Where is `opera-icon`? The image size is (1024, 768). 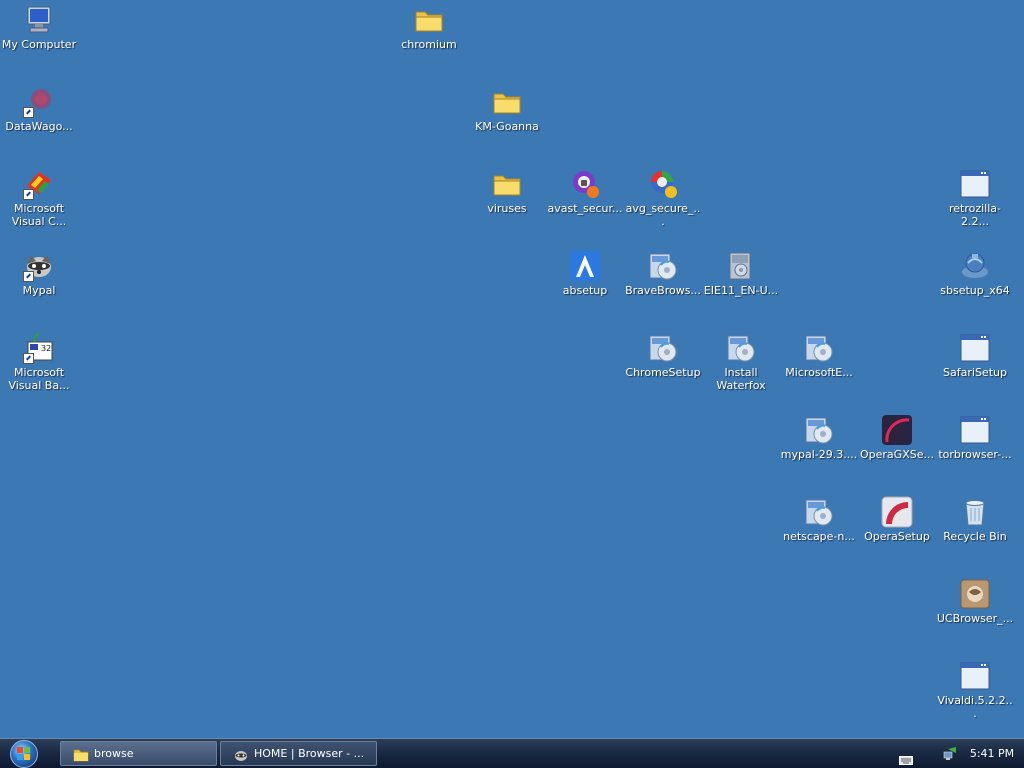 opera-icon is located at coordinates (897, 512).